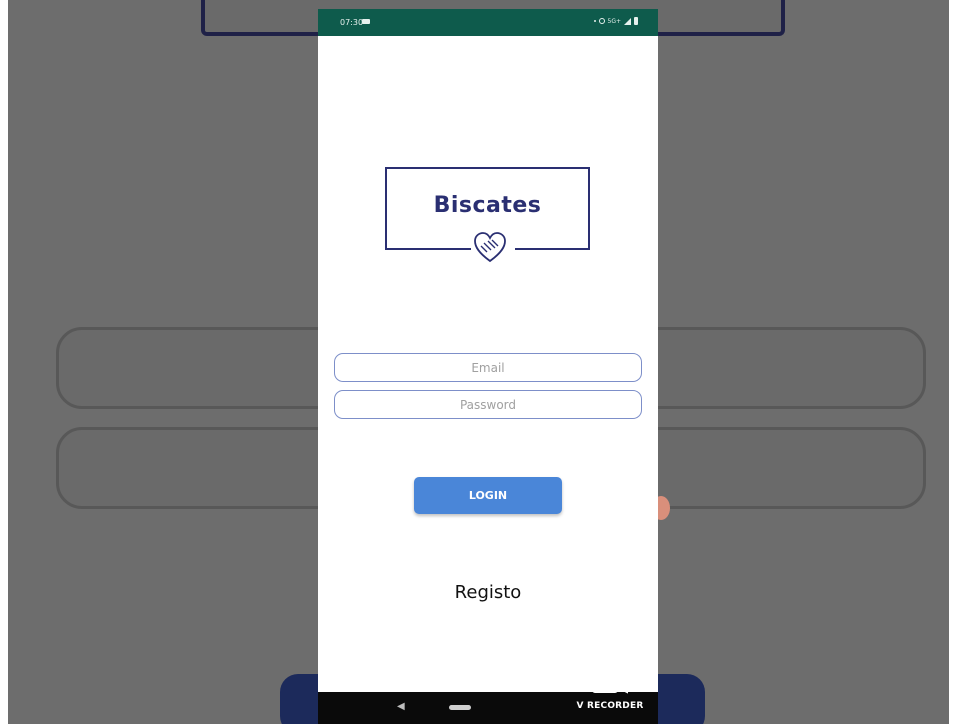 This screenshot has width=957, height=724. I want to click on recorder-watermark: V RECORDER, so click(610, 693).